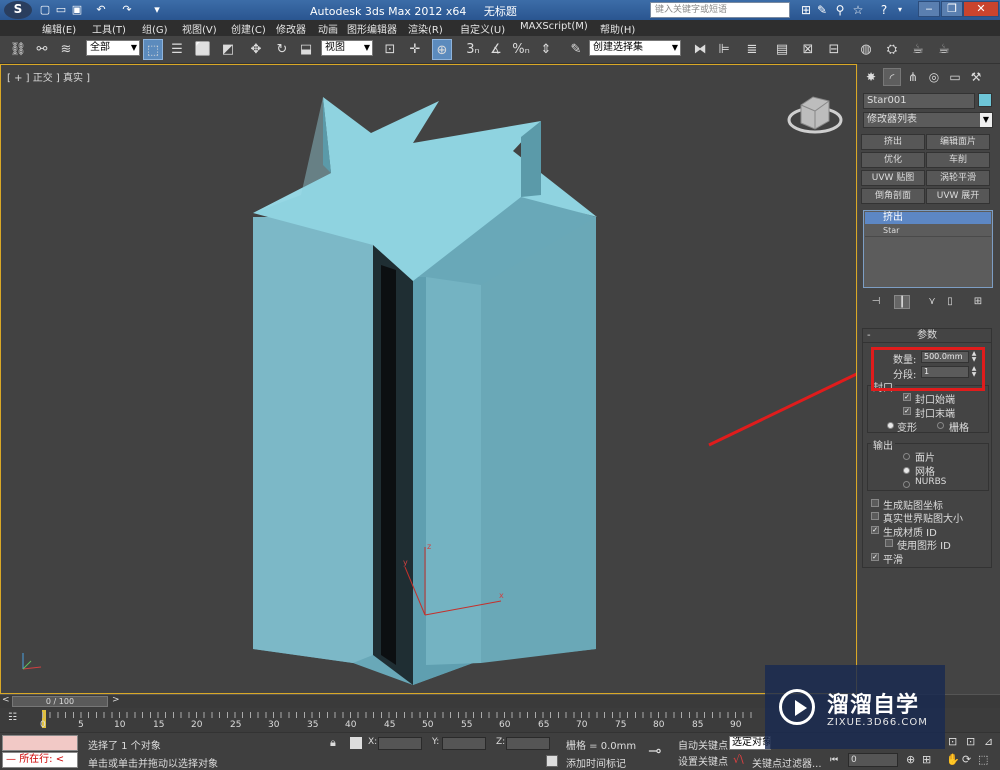 Image resolution: width=1000 pixels, height=770 pixels. What do you see at coordinates (806, 10) in the screenshot?
I see `binoculars-icon: ⊞` at bounding box center [806, 10].